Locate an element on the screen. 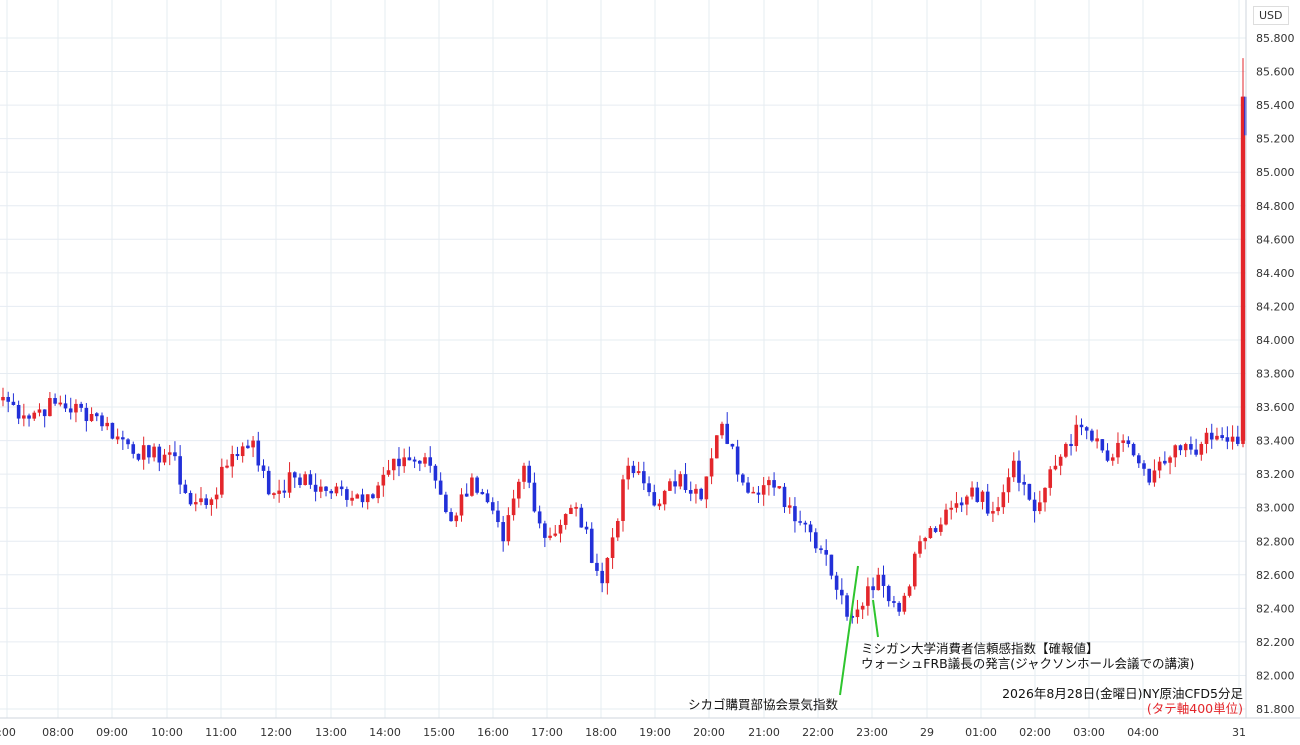  y-tick-label: 83.400 is located at coordinates (1275, 441).